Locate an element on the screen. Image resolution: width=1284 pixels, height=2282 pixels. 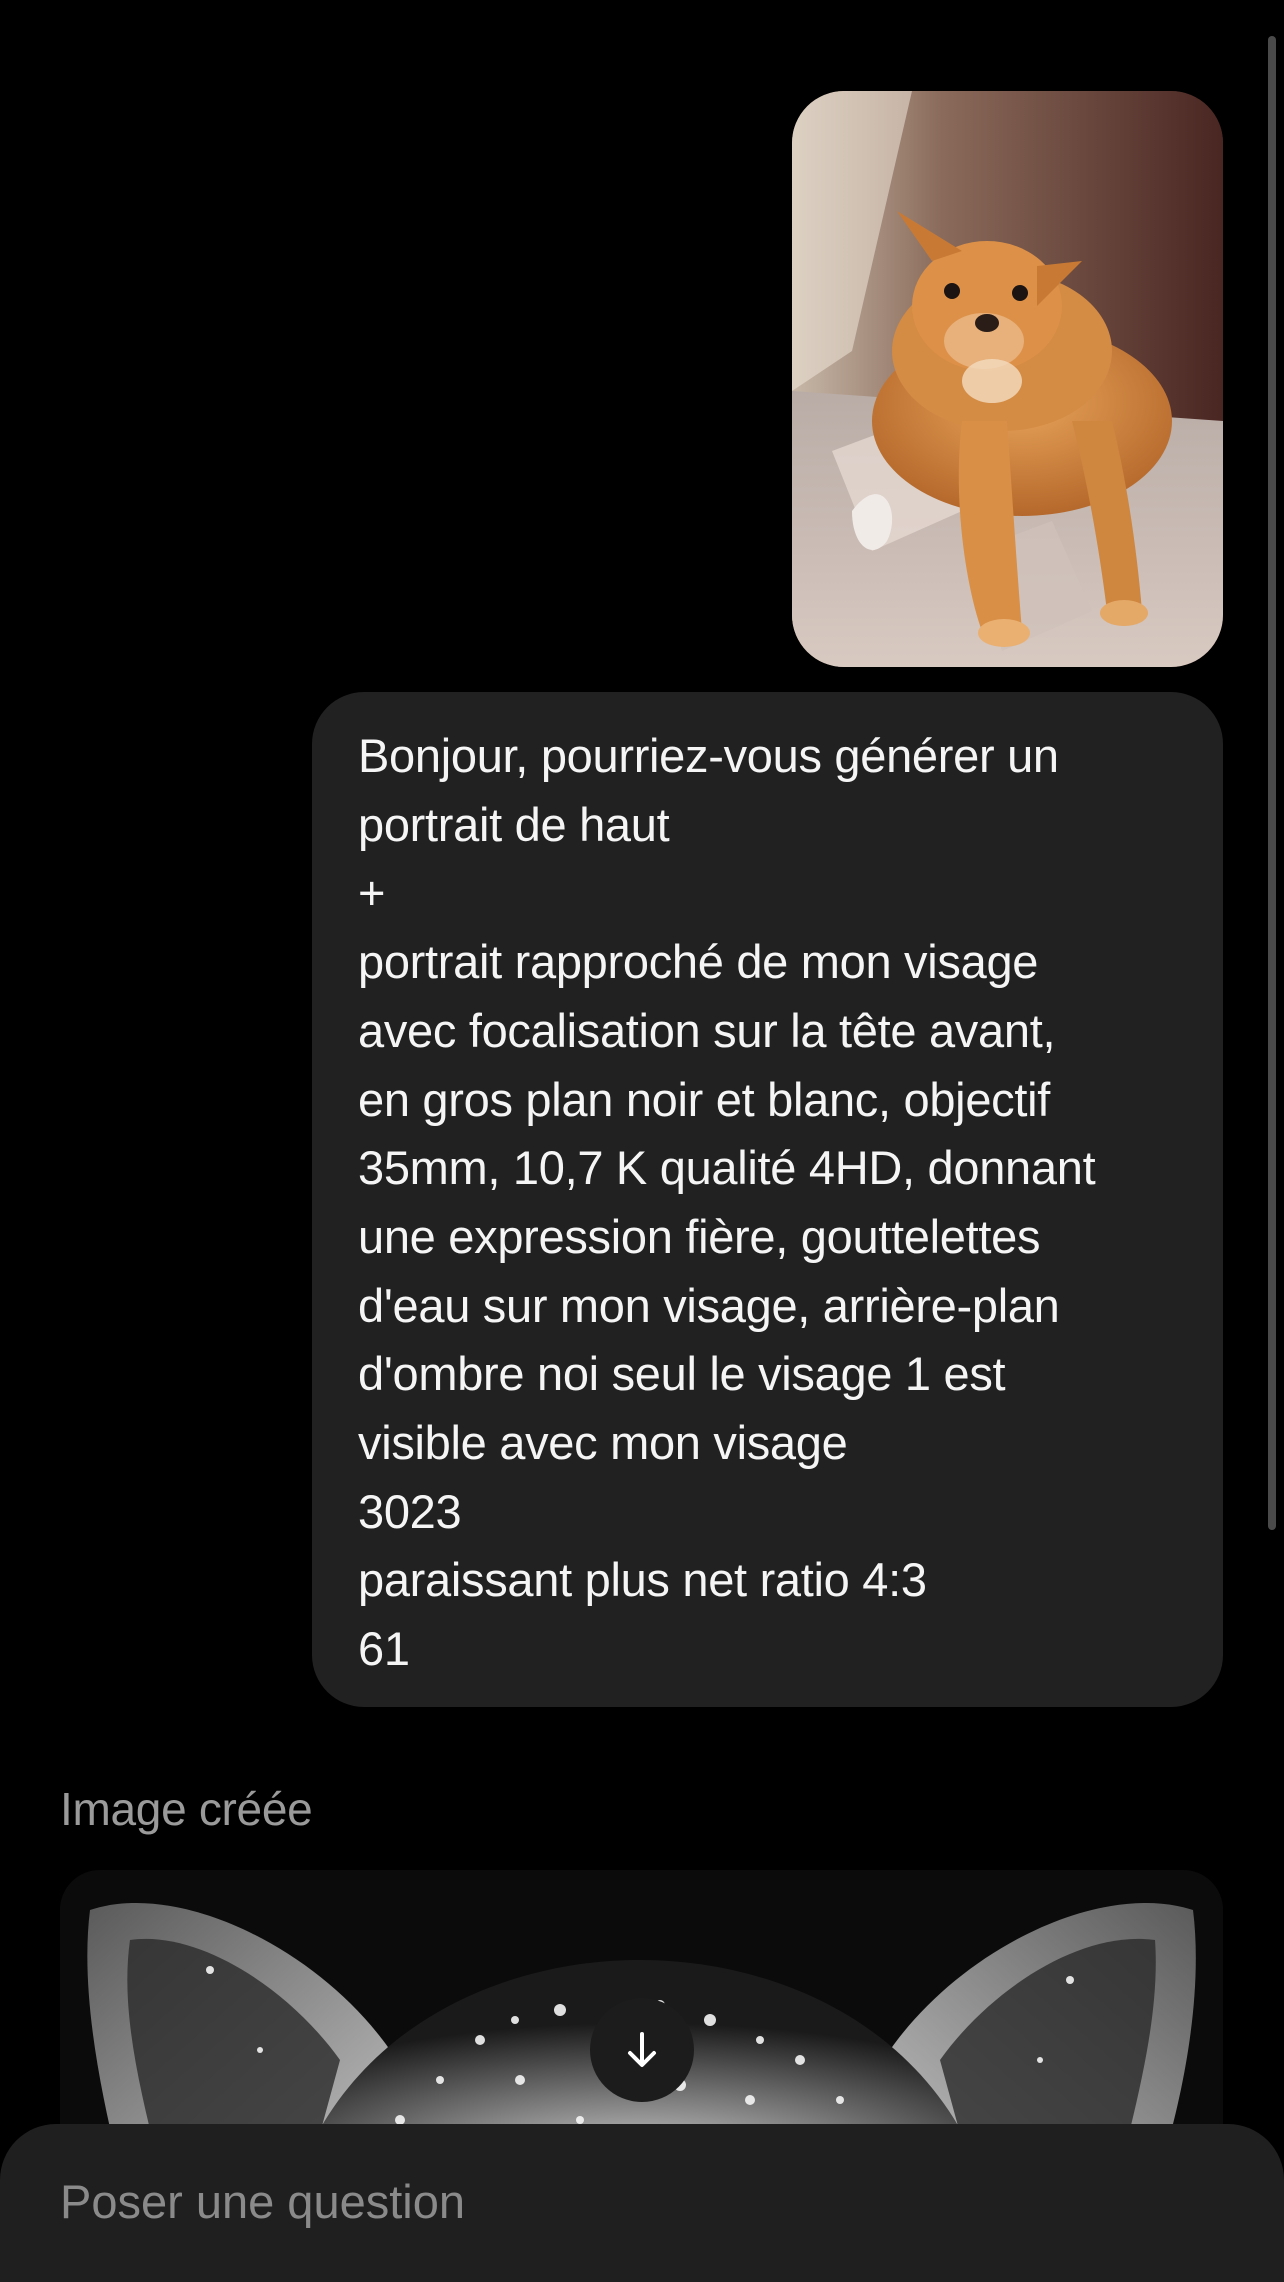
message-line: d'eau sur mon visage, arrière-plan is located at coordinates (709, 1305).